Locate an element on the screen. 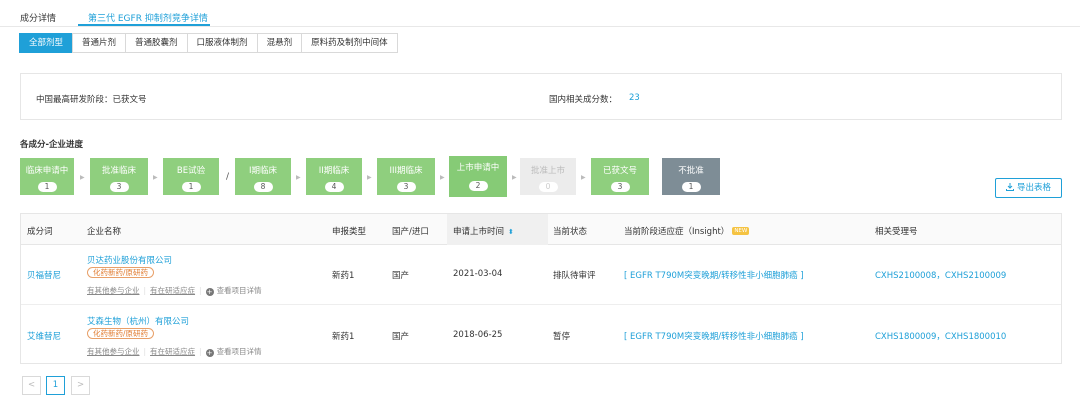 The height and width of the screenshot is (397, 1080). stage-clinical-approved: 批准临床 3 is located at coordinates (119, 176).